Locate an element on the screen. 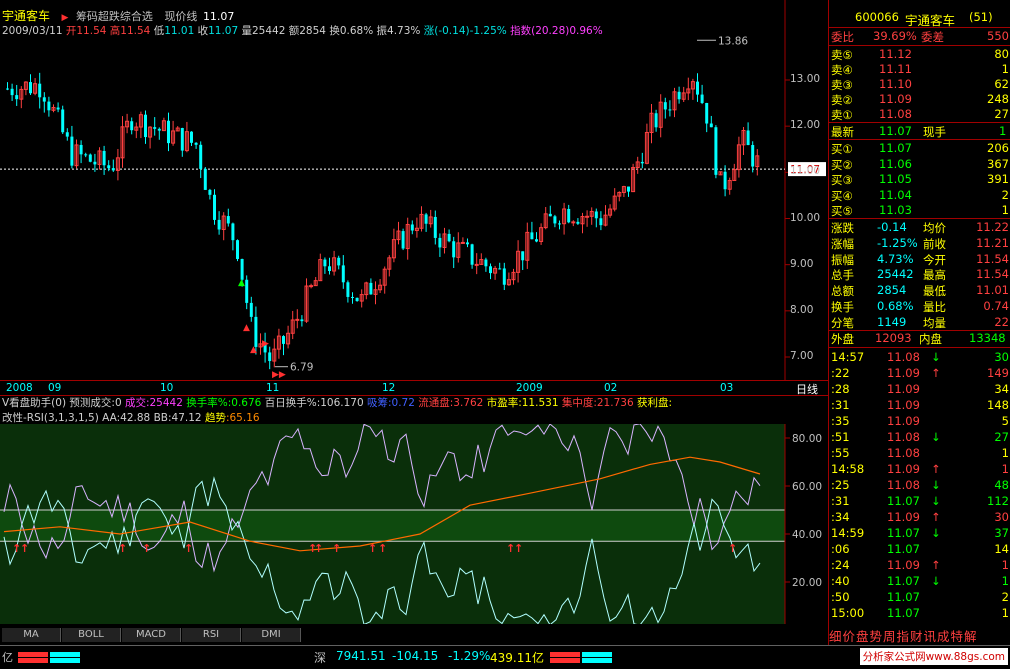 The width and height of the screenshot is (1010, 669). bid-row: 买② 11.06 367 is located at coordinates (919, 165).